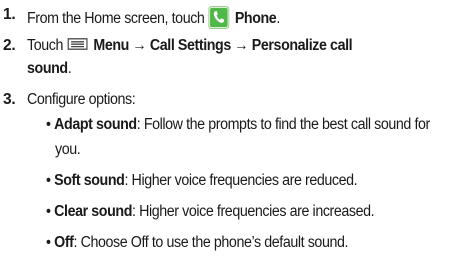  I want to click on step-1-period: ., so click(278, 18).